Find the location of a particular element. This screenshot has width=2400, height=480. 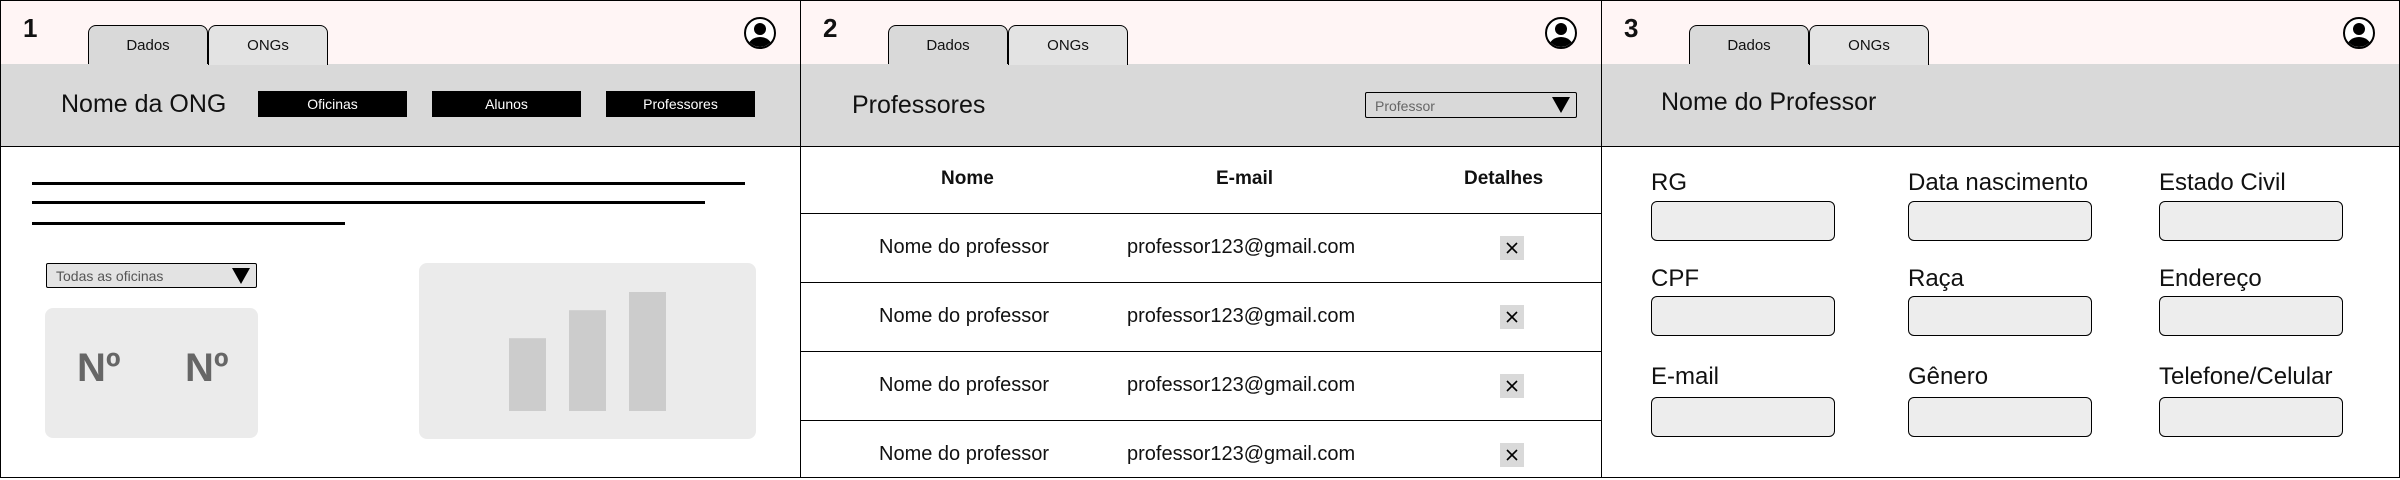

label-genero: Gênero is located at coordinates (1948, 376).